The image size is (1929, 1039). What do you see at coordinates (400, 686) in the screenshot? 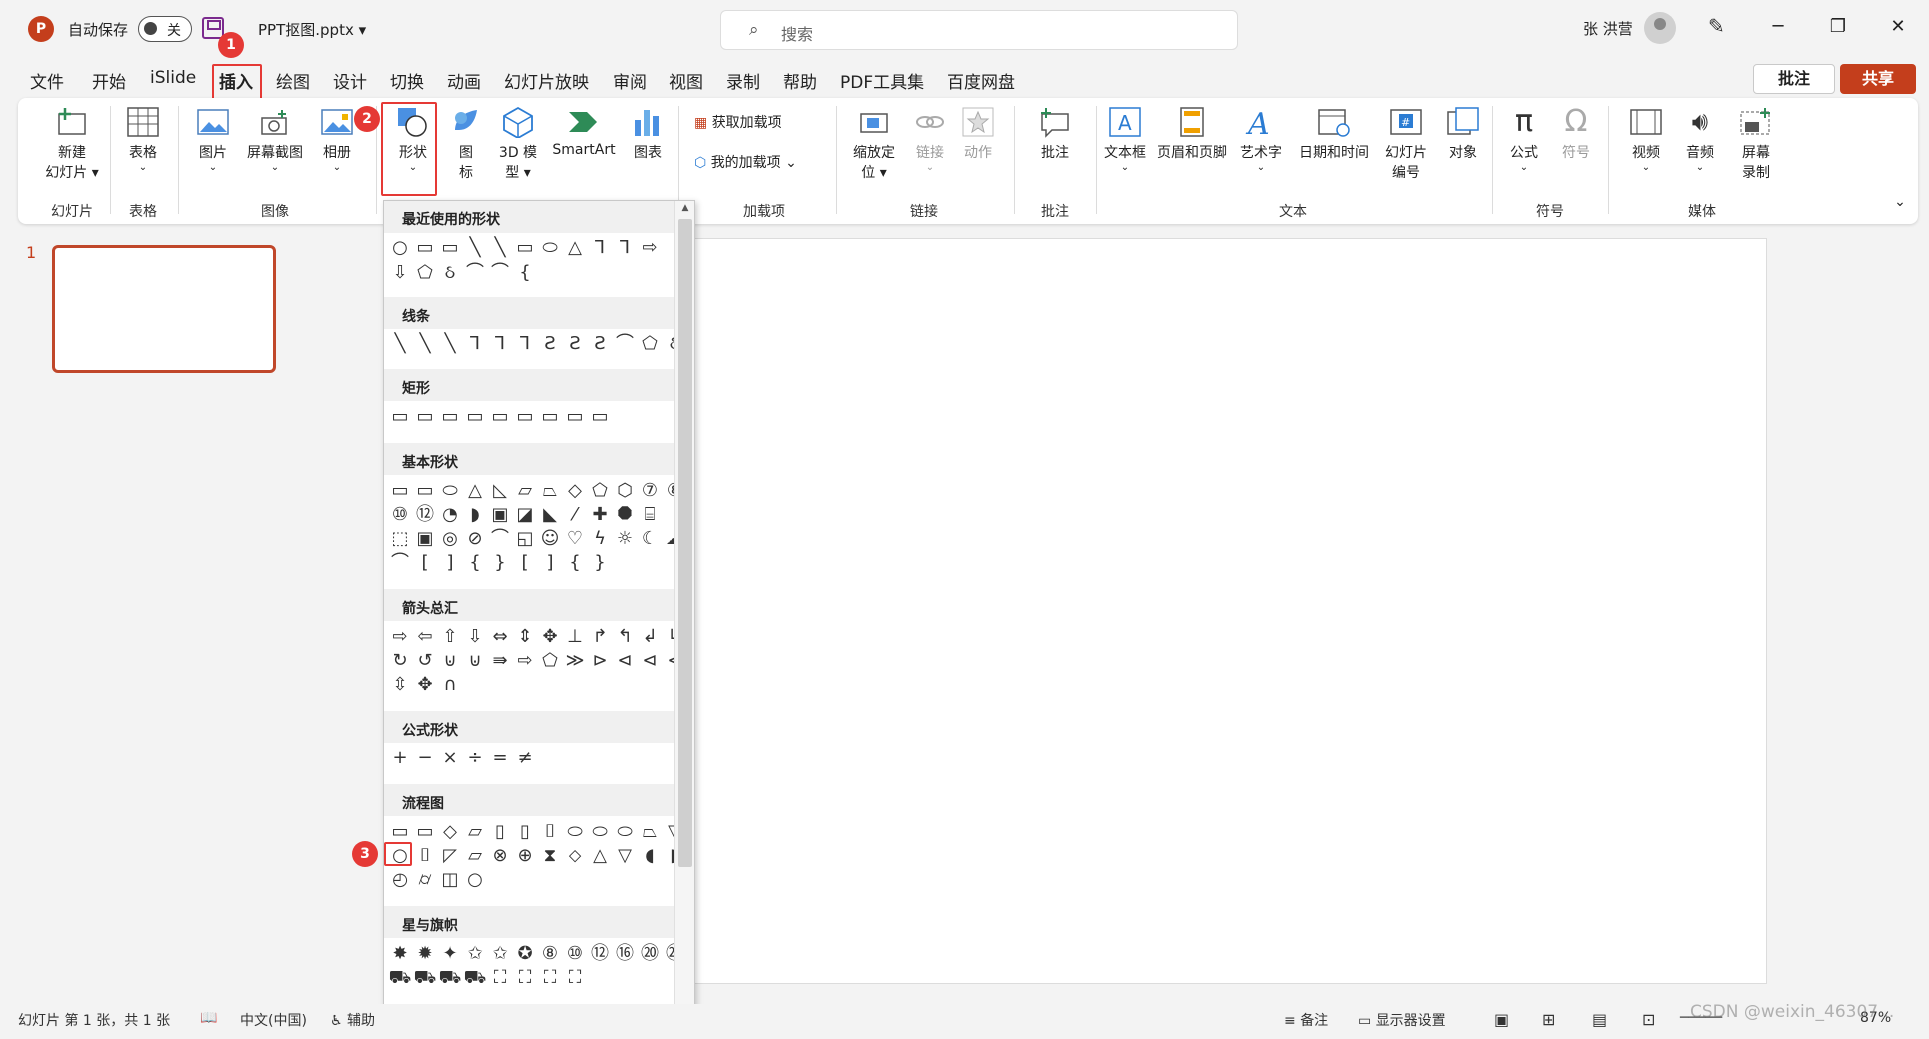
I see `shape-icon: ⇳` at bounding box center [400, 686].